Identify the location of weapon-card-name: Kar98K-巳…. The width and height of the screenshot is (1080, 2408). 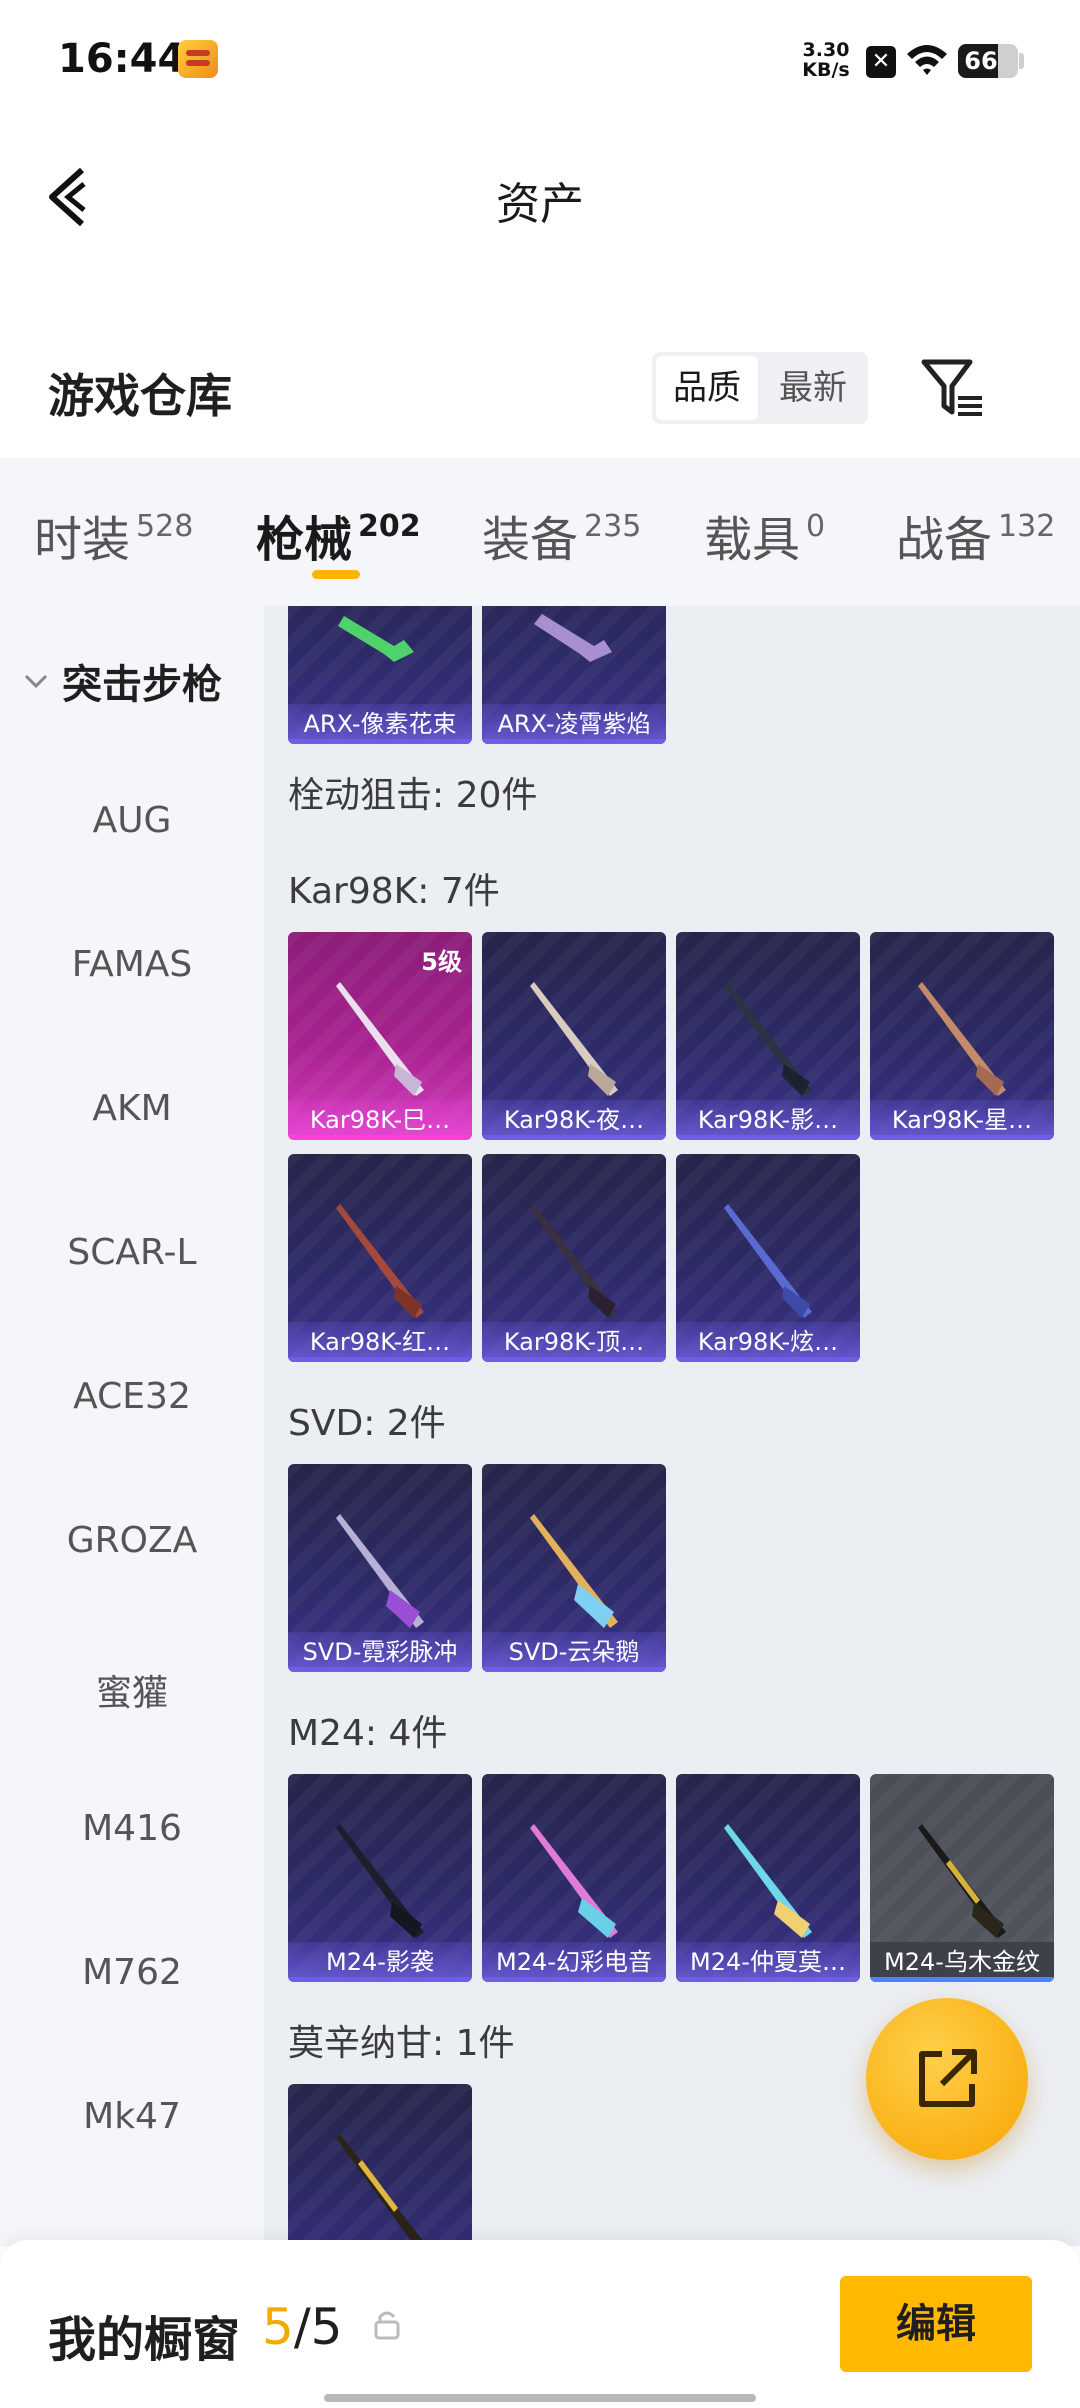
(380, 1120).